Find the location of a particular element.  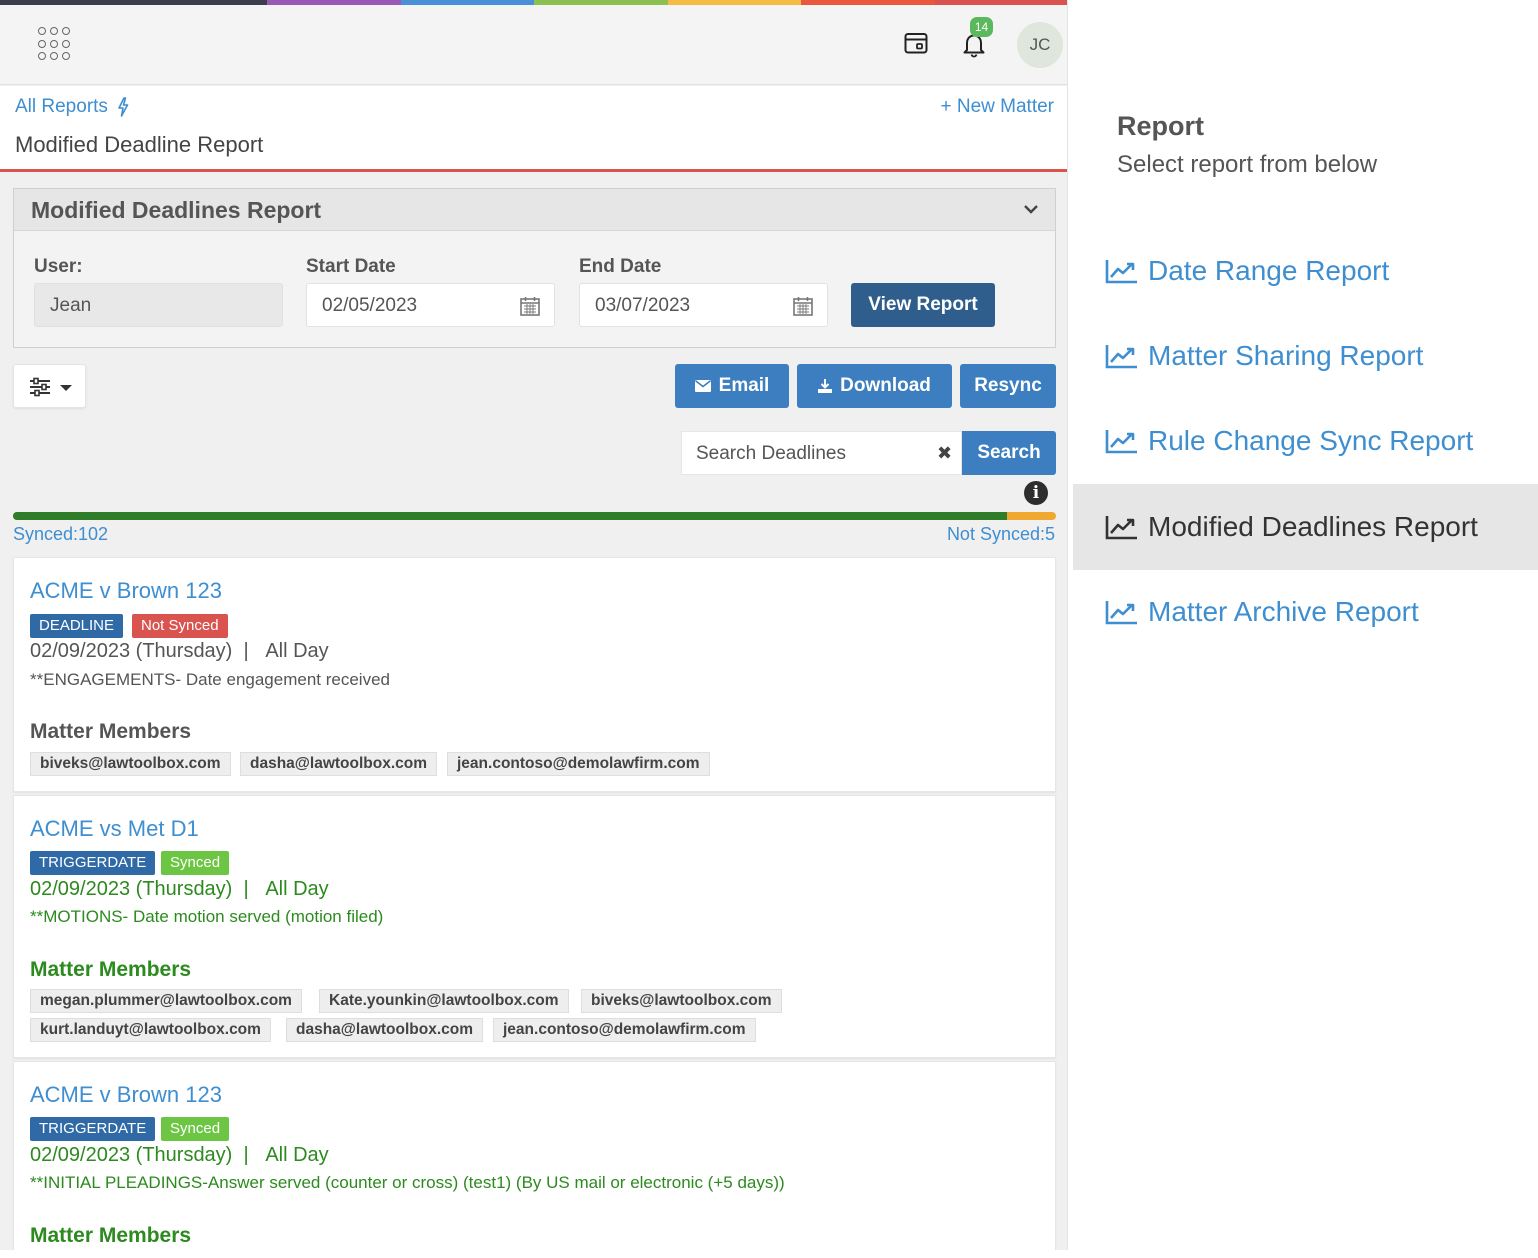

report-menu-title: Report is located at coordinates (1160, 126).